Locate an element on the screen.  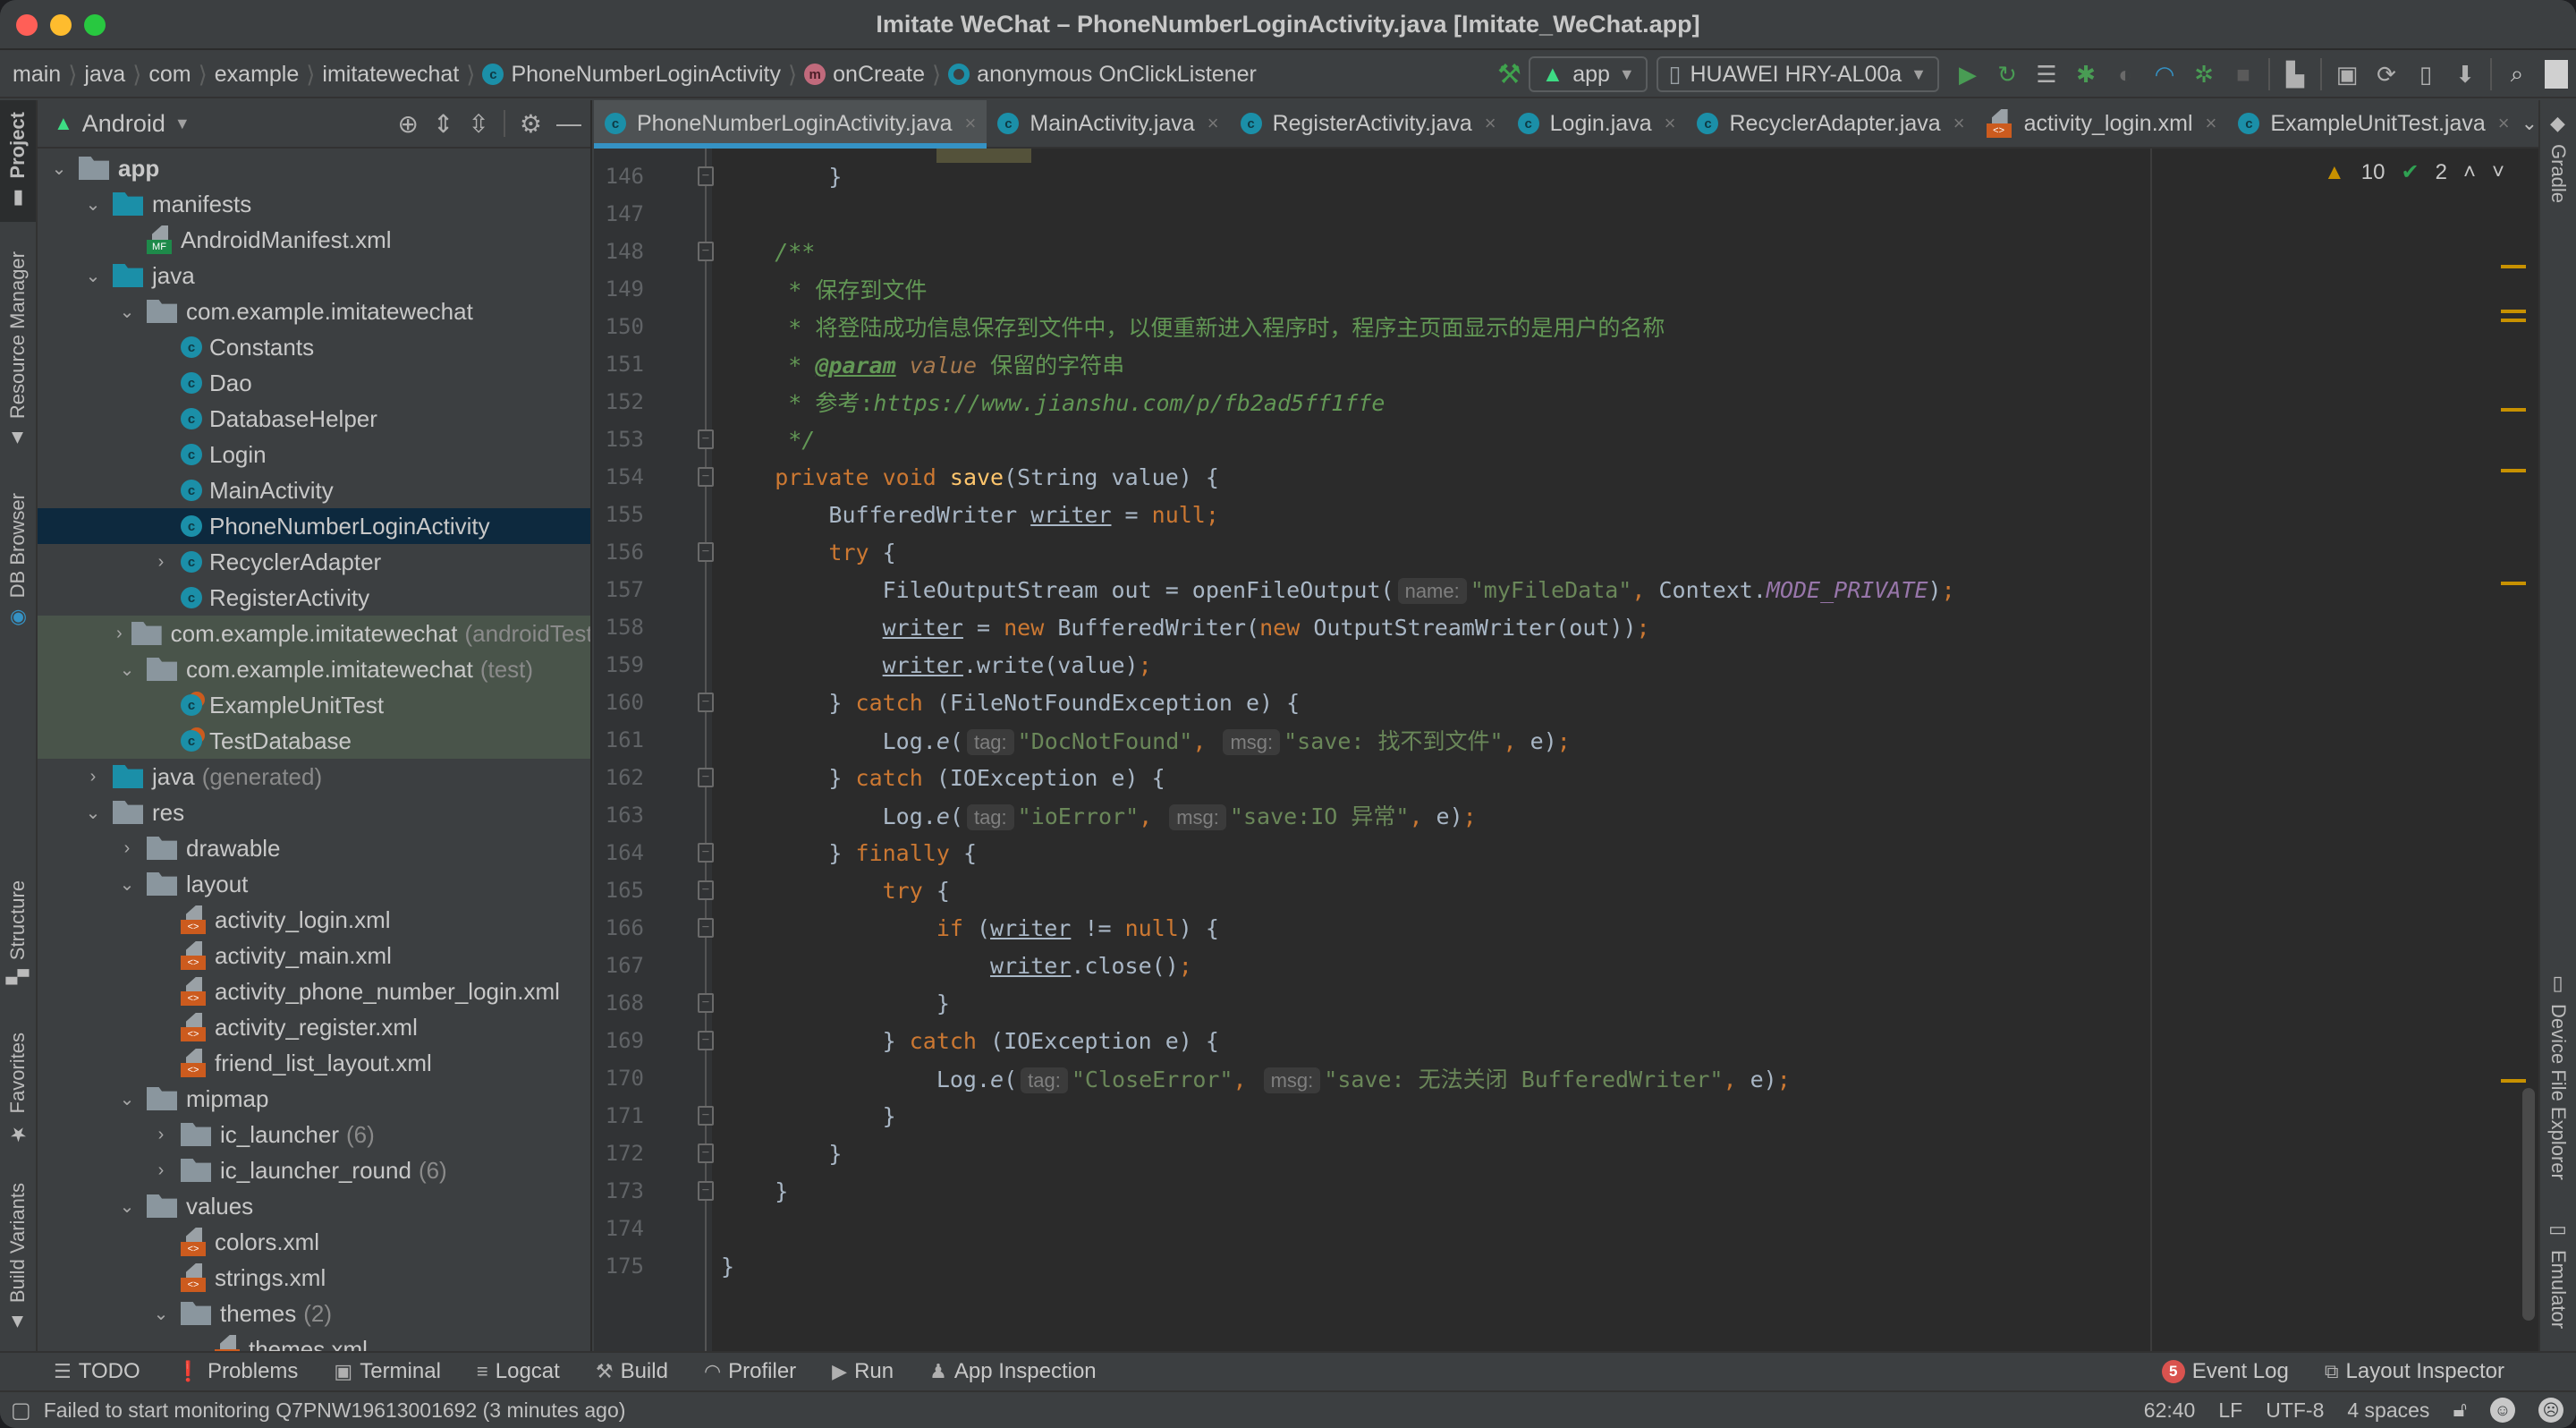
tree-node: ⌄ app is located at coordinates (314, 168).